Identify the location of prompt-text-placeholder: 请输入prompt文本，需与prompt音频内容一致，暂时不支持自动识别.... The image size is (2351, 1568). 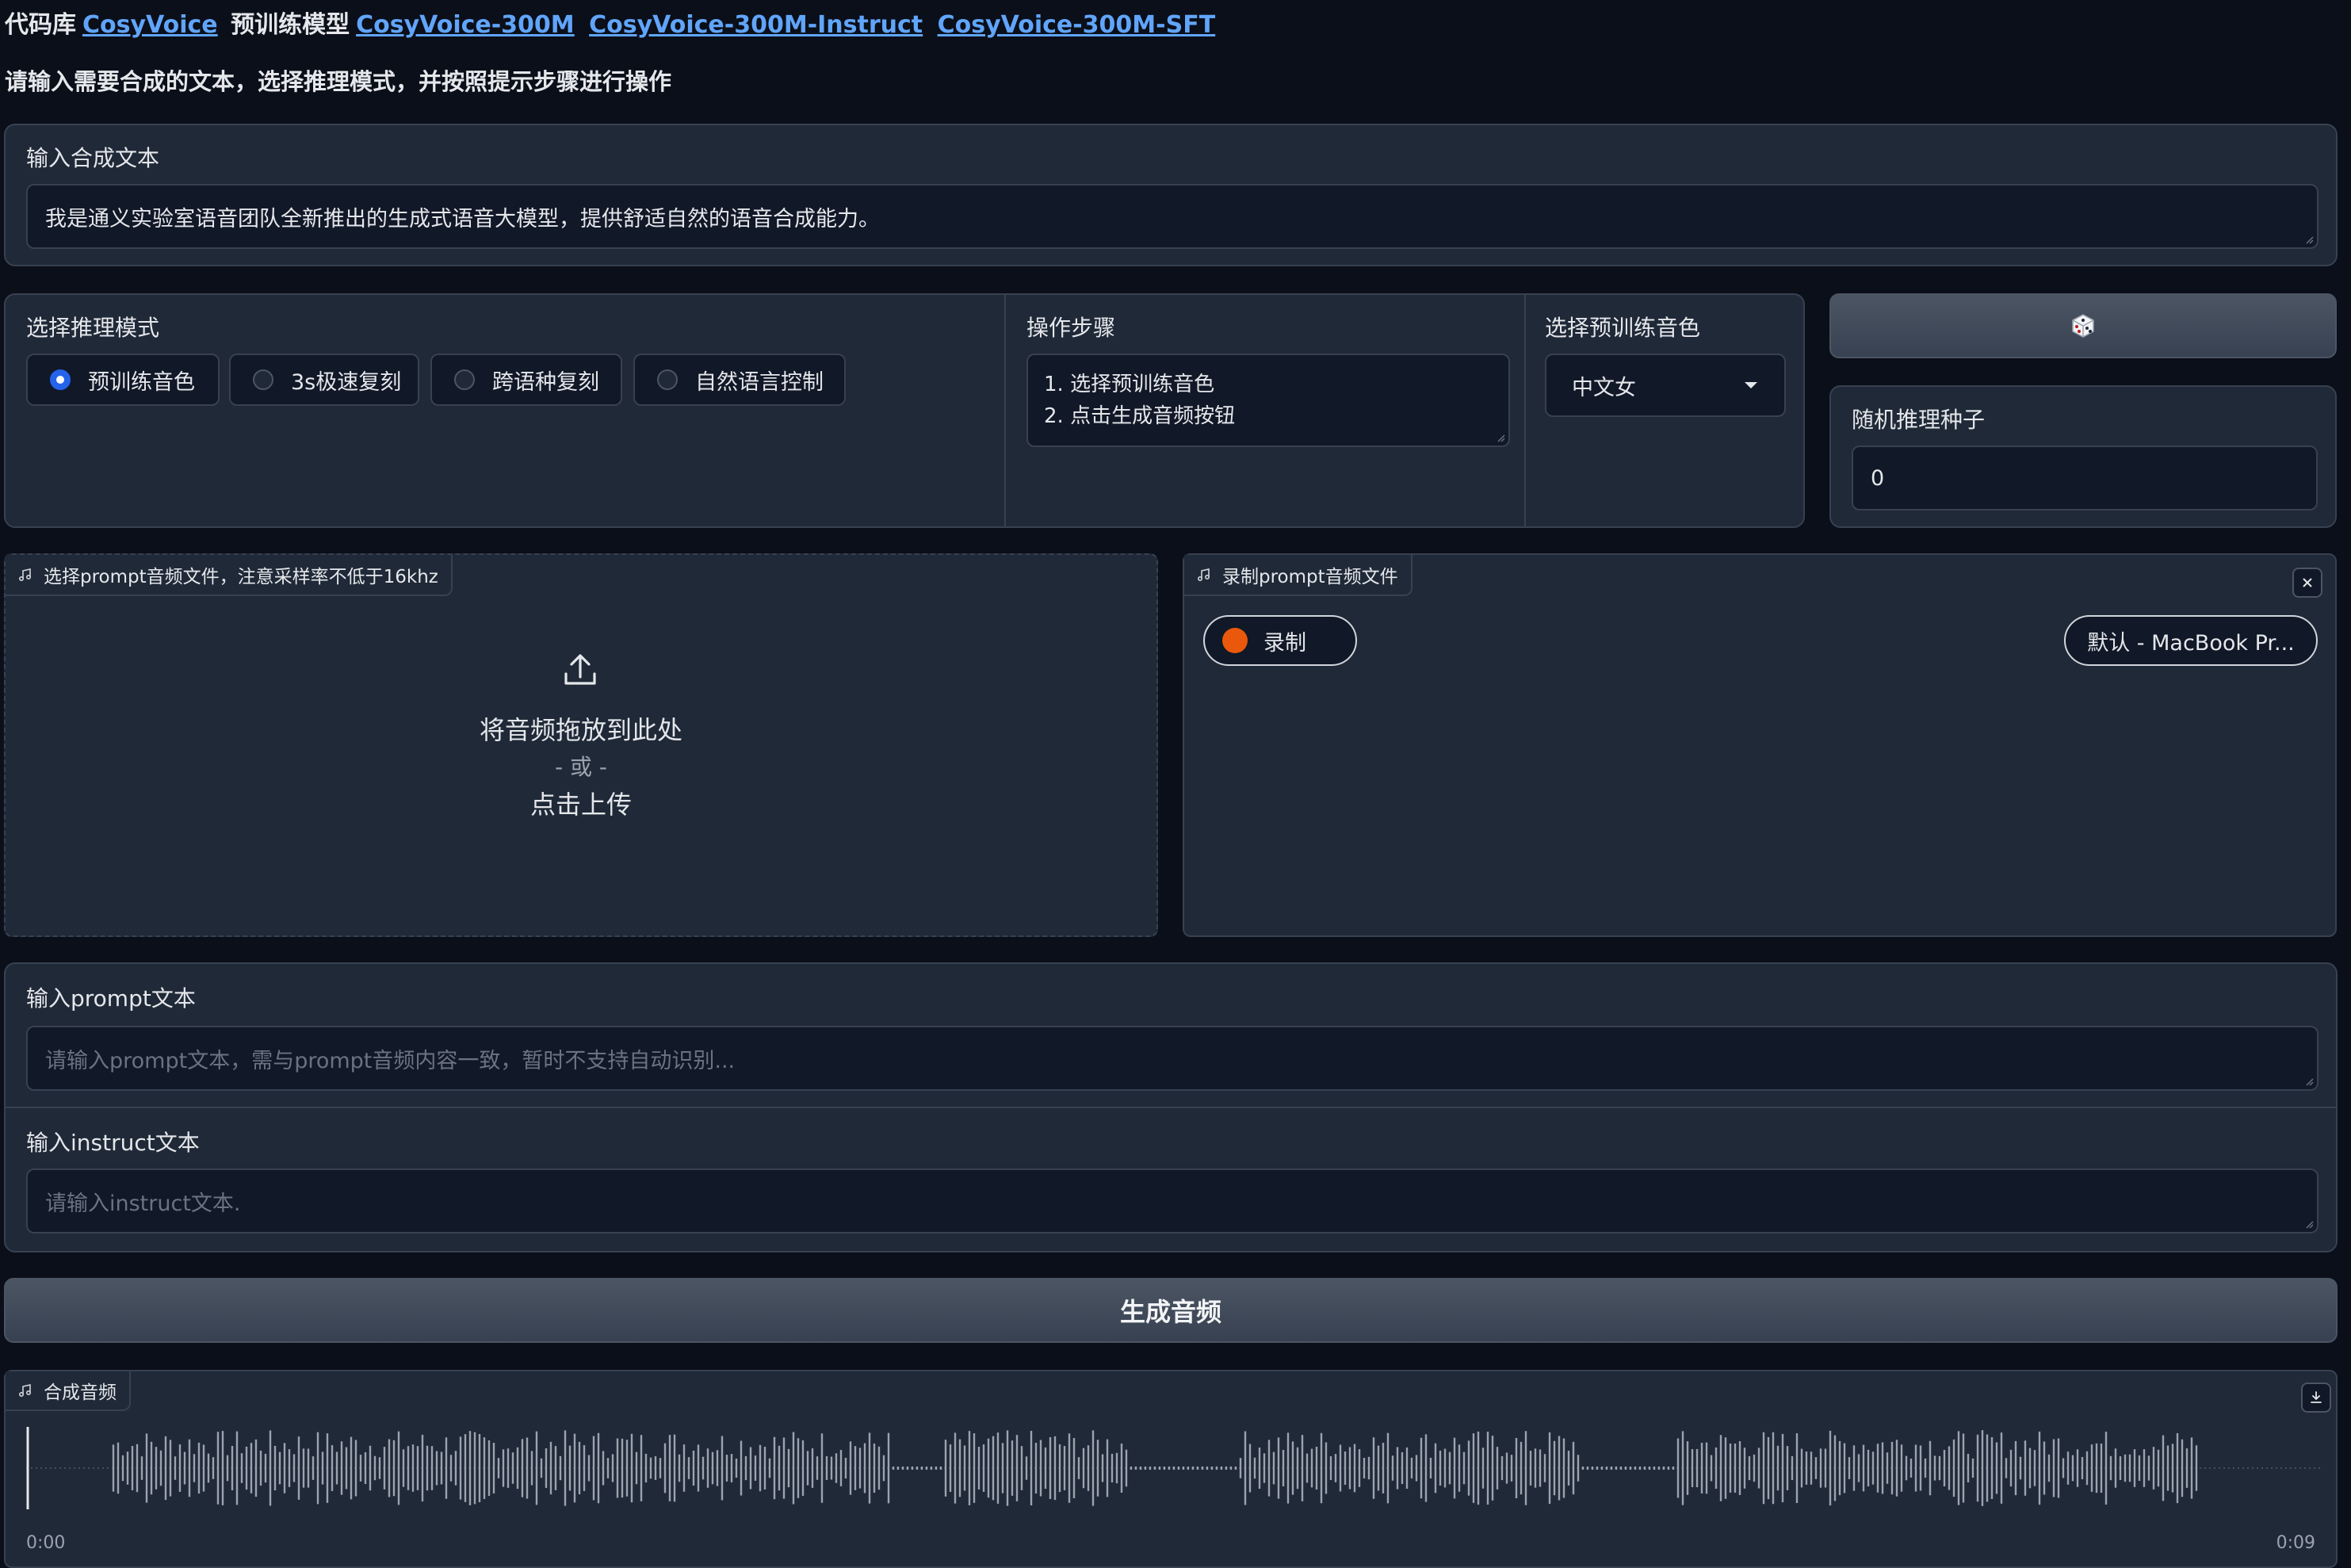
(390, 1060).